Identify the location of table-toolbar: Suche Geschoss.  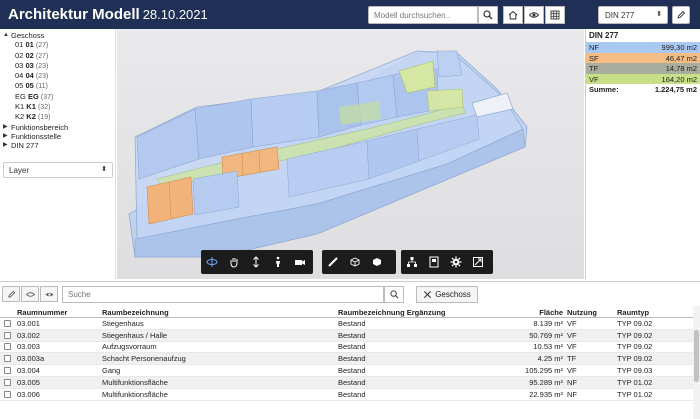
(350, 293).